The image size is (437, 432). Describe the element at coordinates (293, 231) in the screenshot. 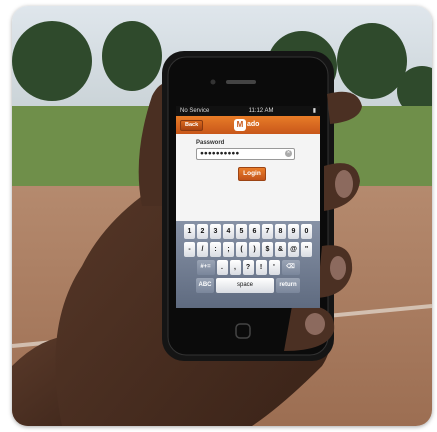

I see `key-row1-8: 9` at that location.